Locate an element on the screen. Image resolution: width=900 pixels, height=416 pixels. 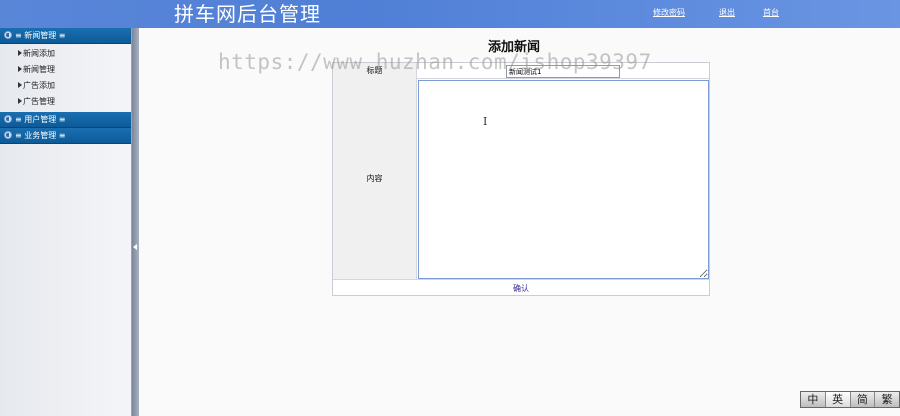
sidebar-item-label: 广告管理 is located at coordinates (39, 101).